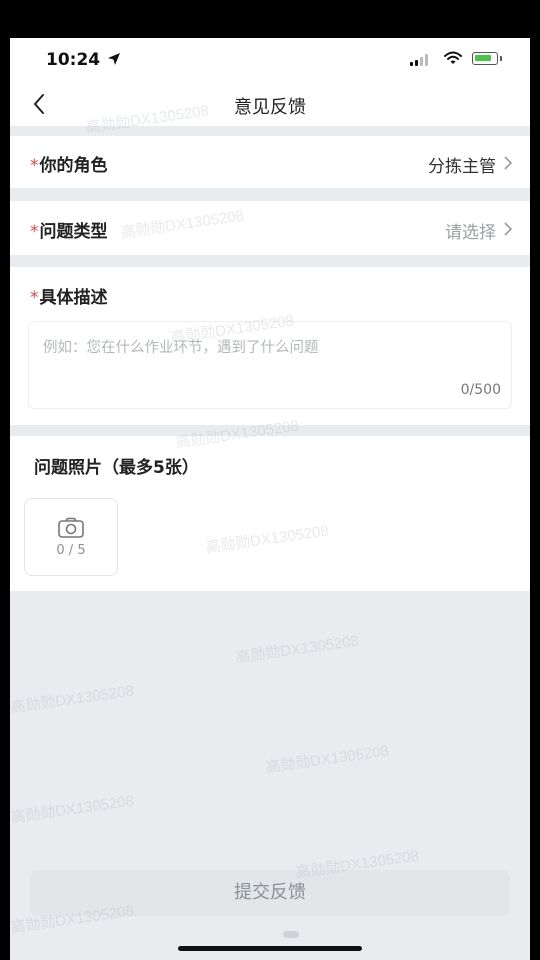  I want to click on wifi-icon, so click(453, 57).